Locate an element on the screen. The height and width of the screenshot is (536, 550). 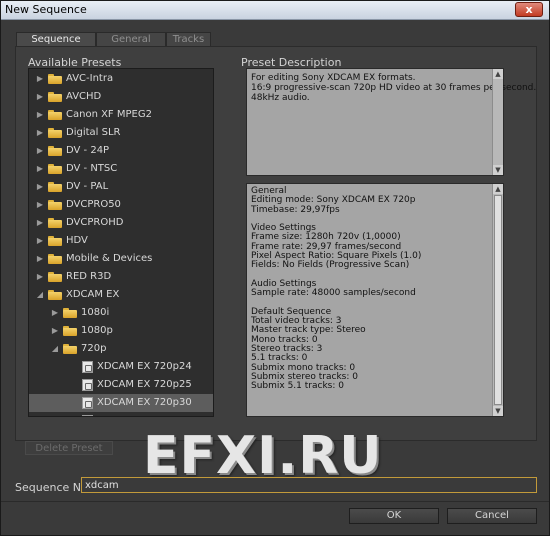
tree-folder-item: ▶ 1080i is located at coordinates (121, 313).